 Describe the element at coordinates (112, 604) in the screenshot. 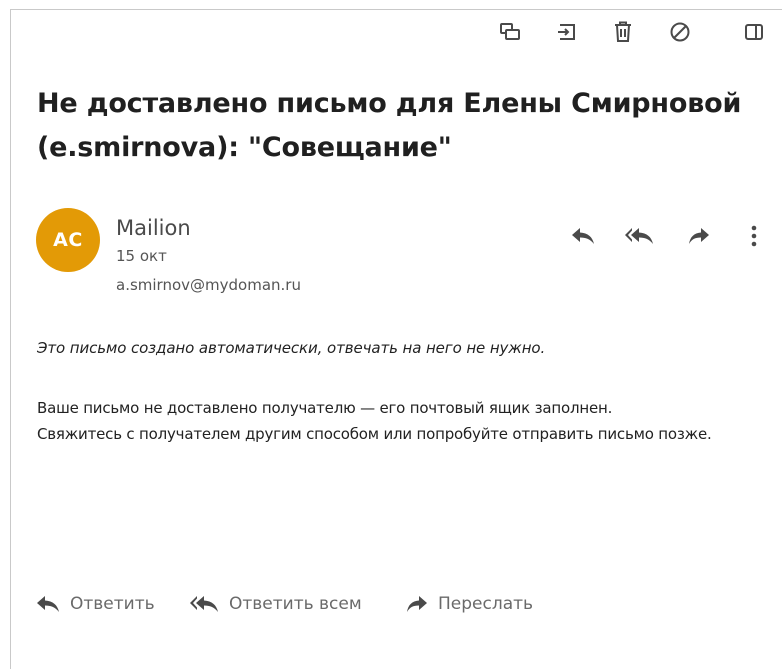

I see `footer-reply-label: Ответить` at that location.